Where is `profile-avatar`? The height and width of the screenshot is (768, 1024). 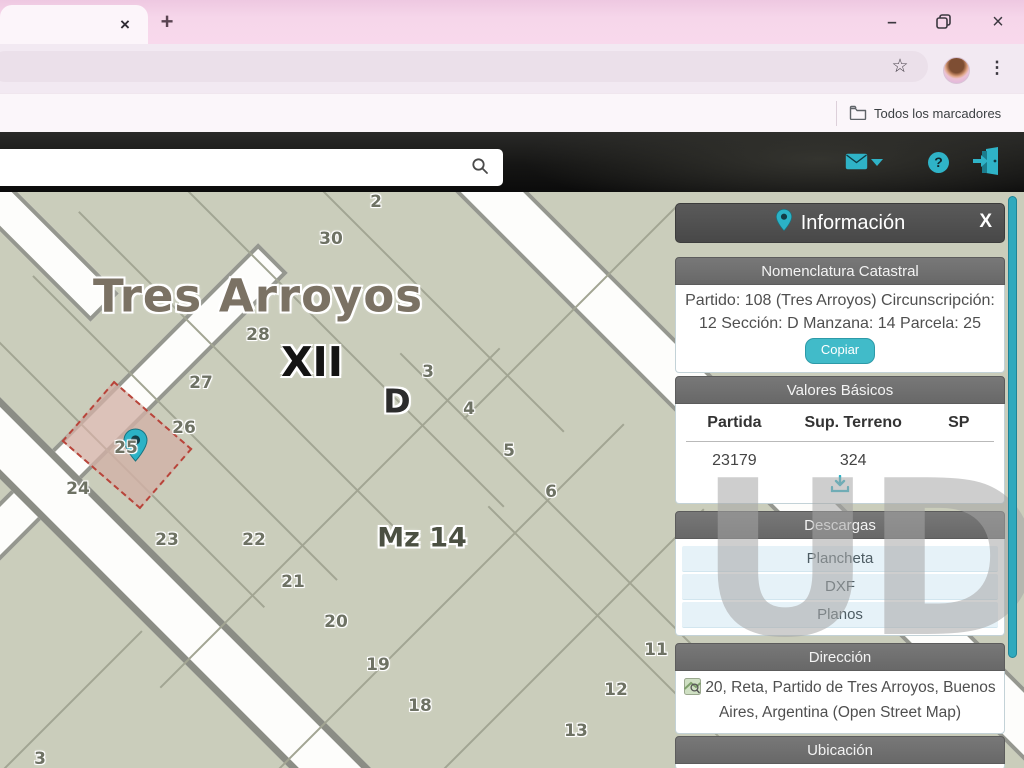
profile-avatar is located at coordinates (956, 70).